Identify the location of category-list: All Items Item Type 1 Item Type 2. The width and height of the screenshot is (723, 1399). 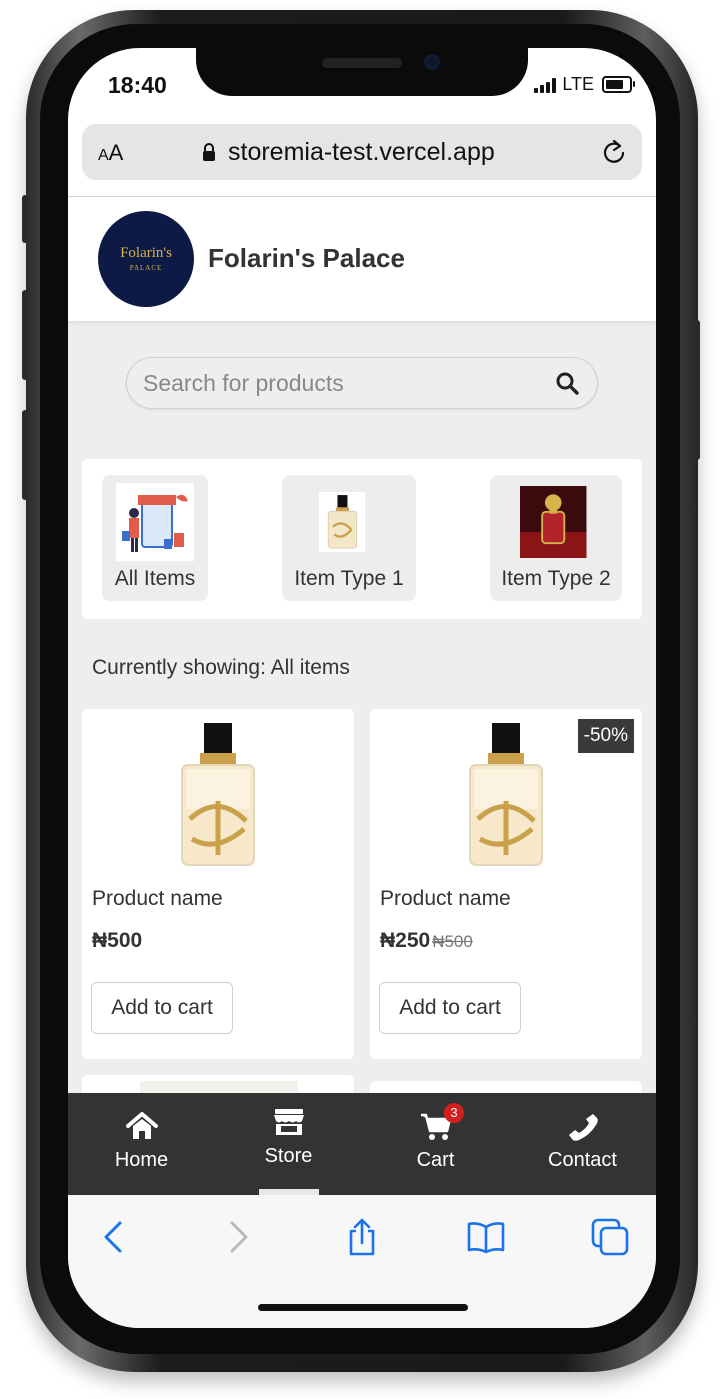
(362, 539).